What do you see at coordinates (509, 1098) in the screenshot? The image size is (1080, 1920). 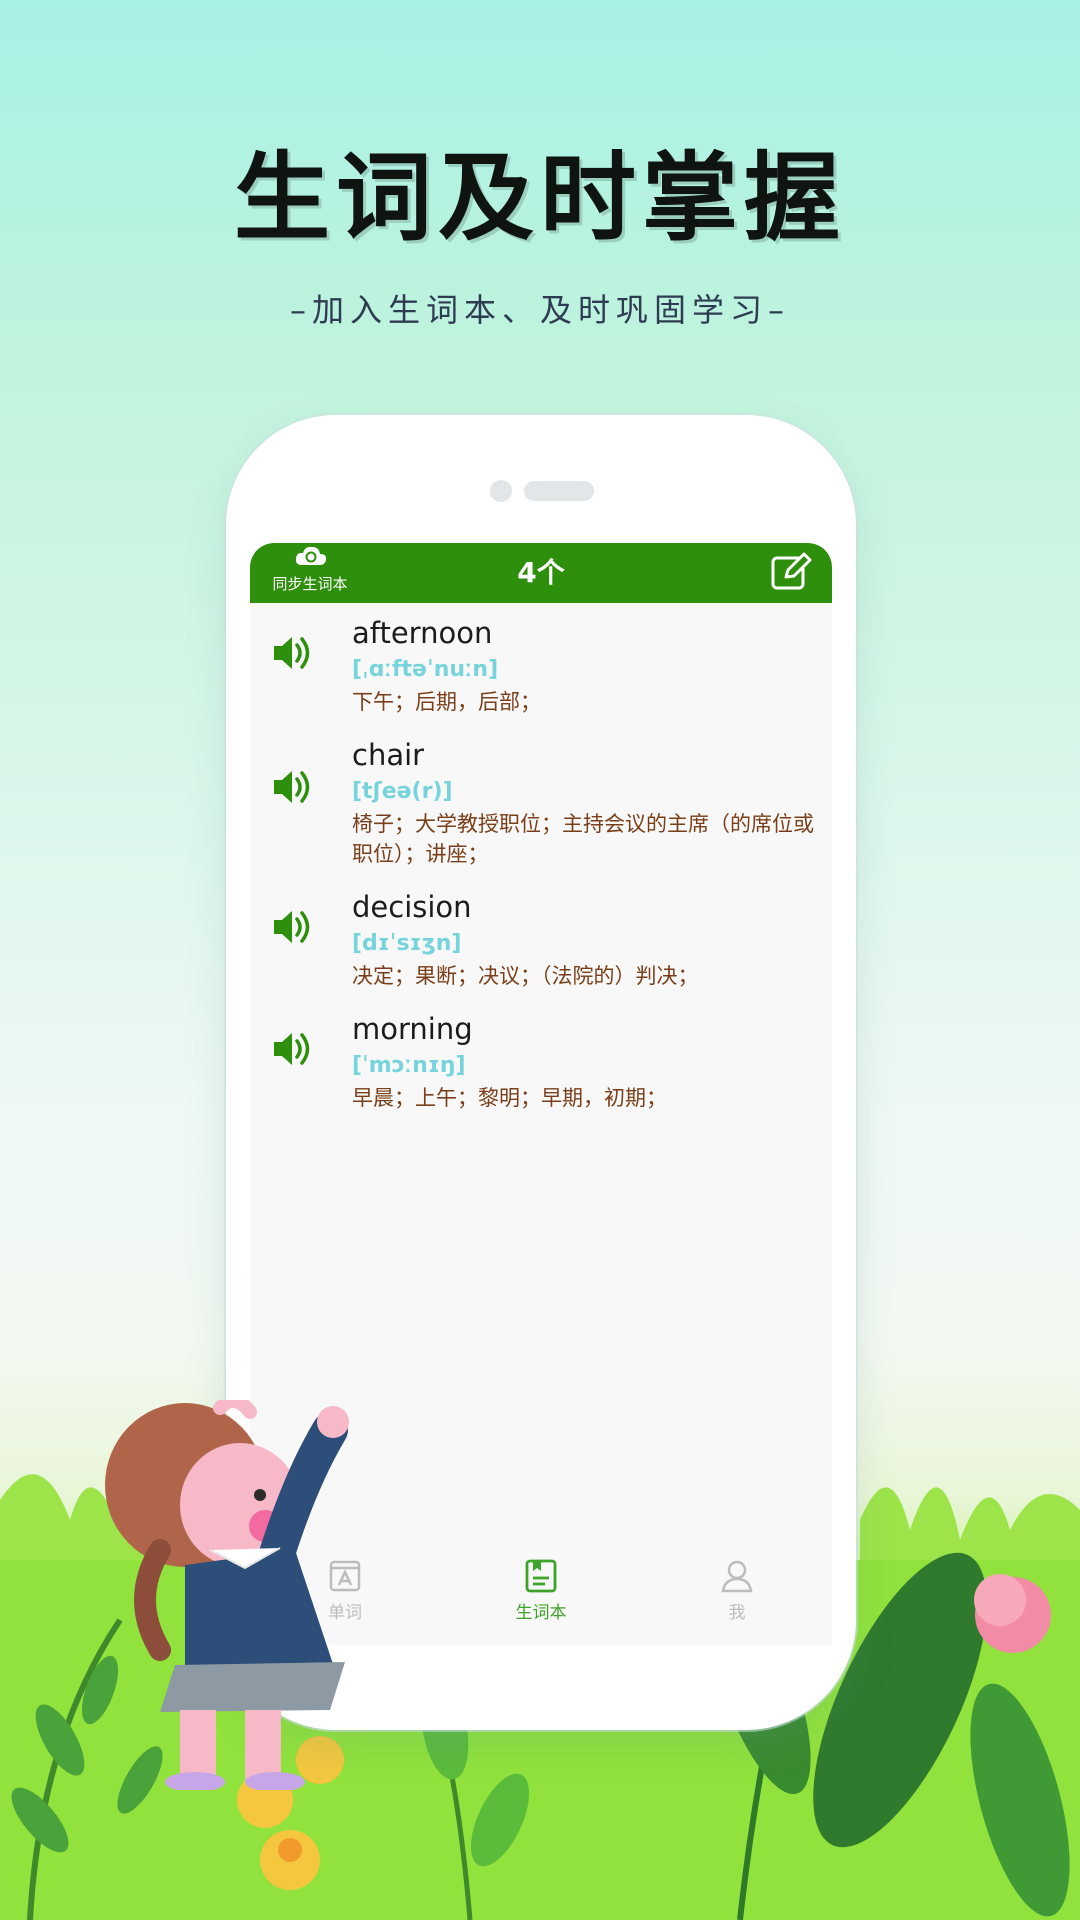 I see `word-meaning: 早晨；上午；黎明；早期，初期；` at bounding box center [509, 1098].